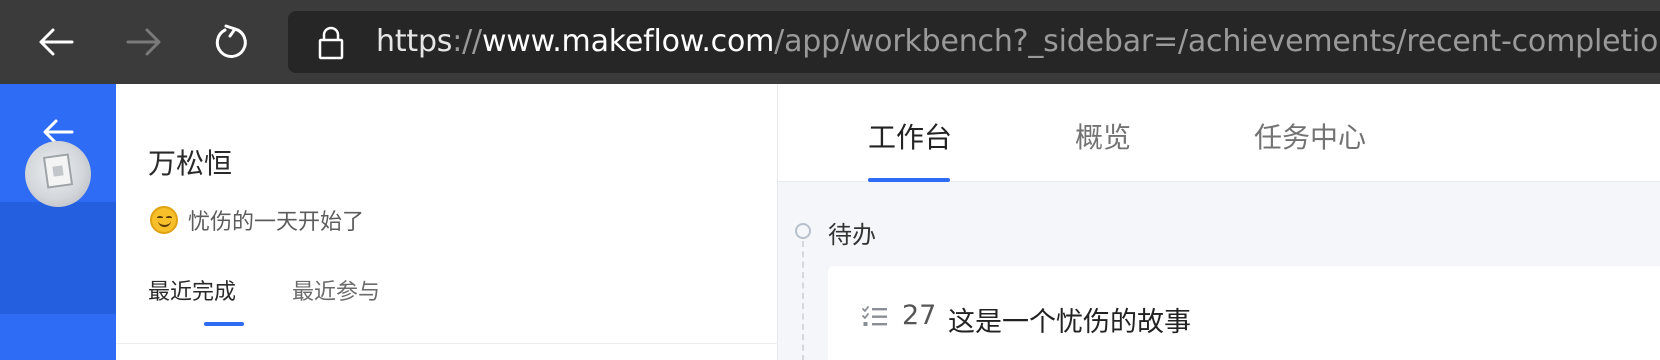  What do you see at coordinates (144, 42) in the screenshot?
I see `forward-arrow-icon` at bounding box center [144, 42].